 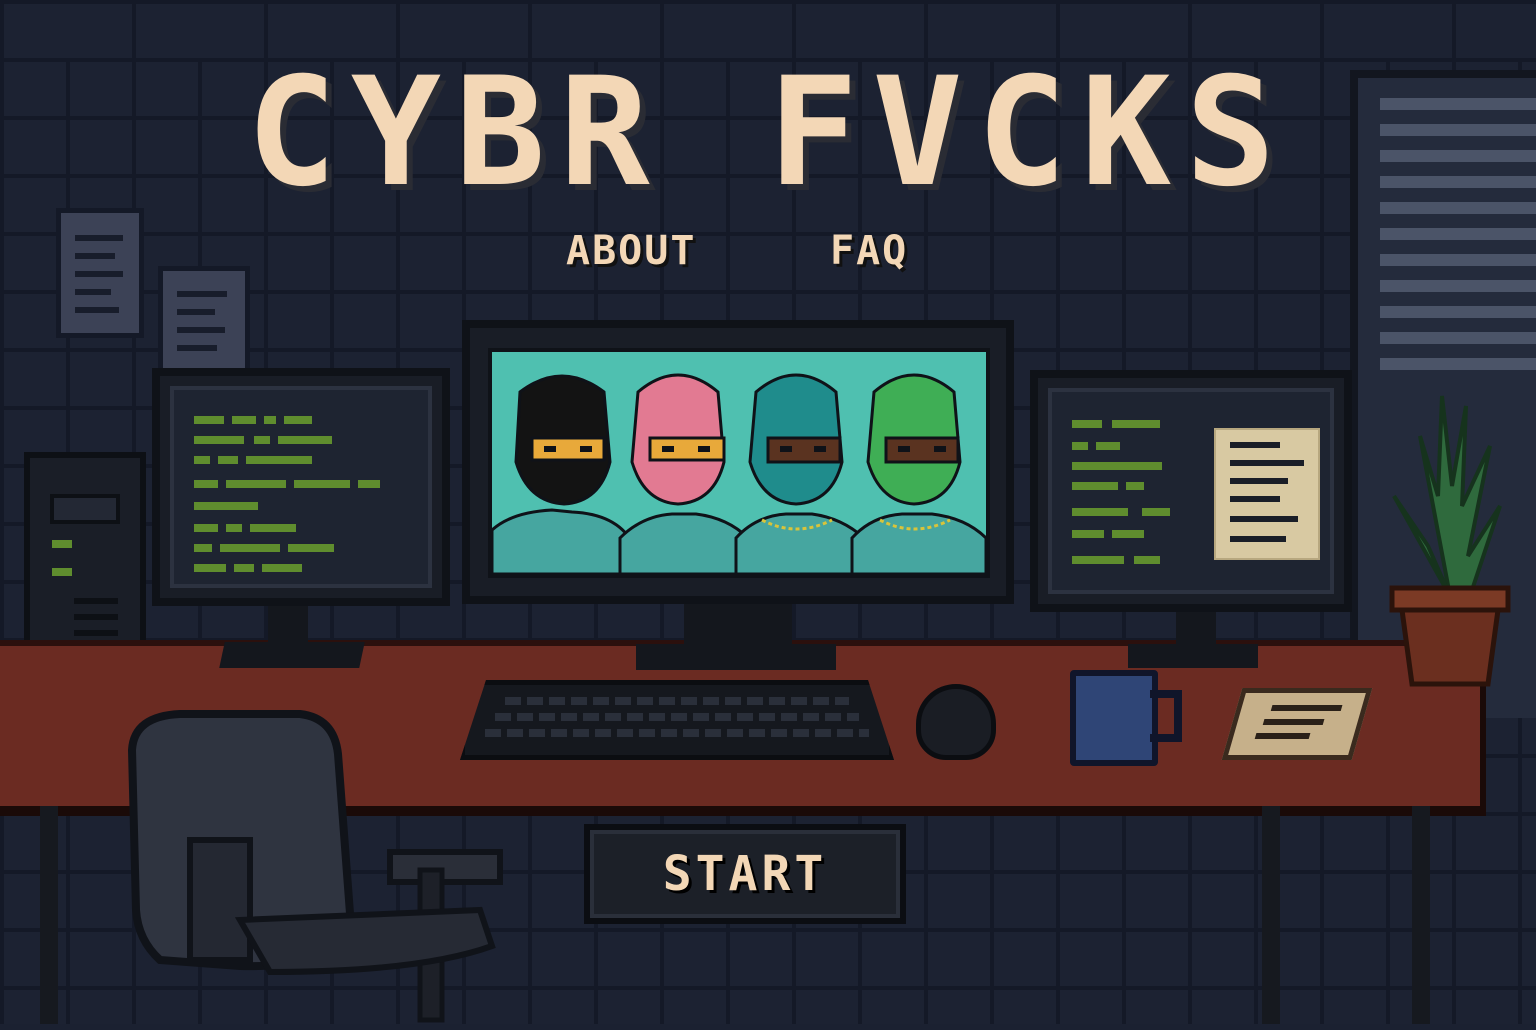 I want to click on wall-note-right, so click(x=204, y=323).